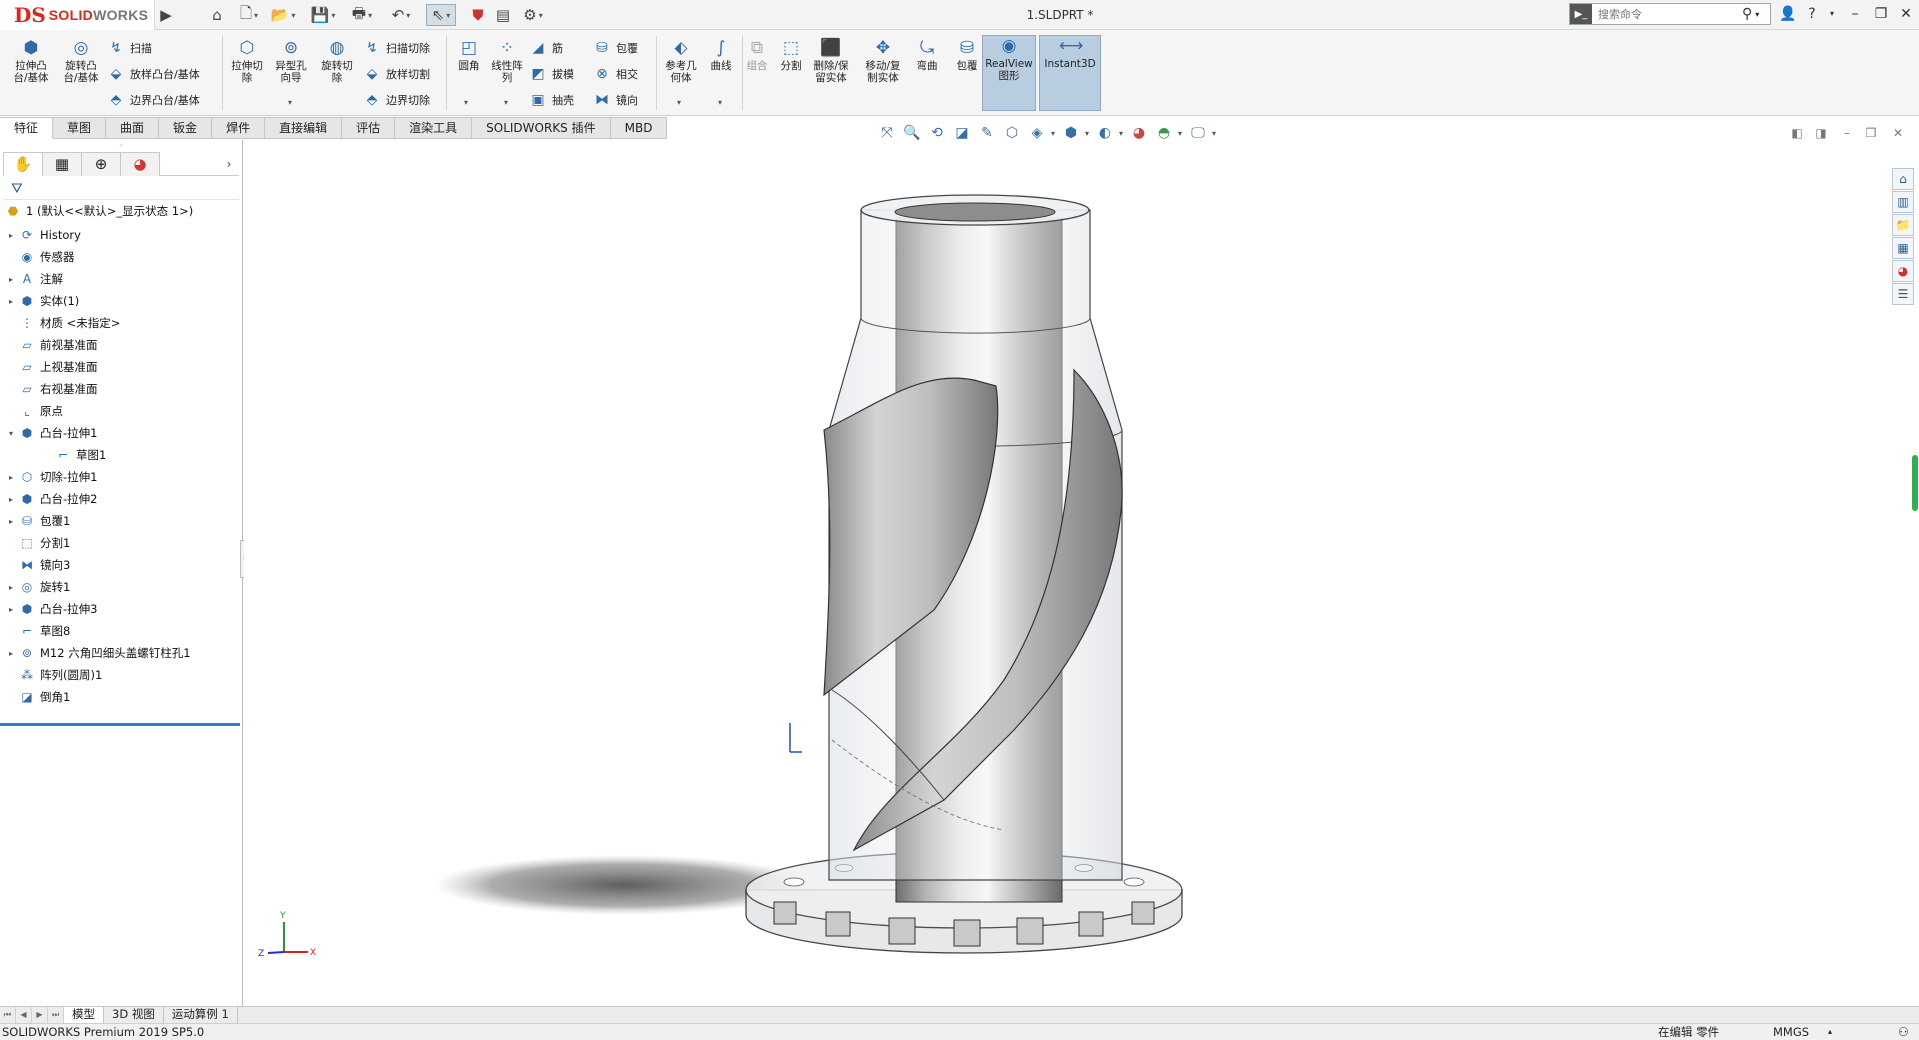 This screenshot has height=1040, width=1919. What do you see at coordinates (615, 48) in the screenshot?
I see `wrap-button: ⛁ 包覆` at bounding box center [615, 48].